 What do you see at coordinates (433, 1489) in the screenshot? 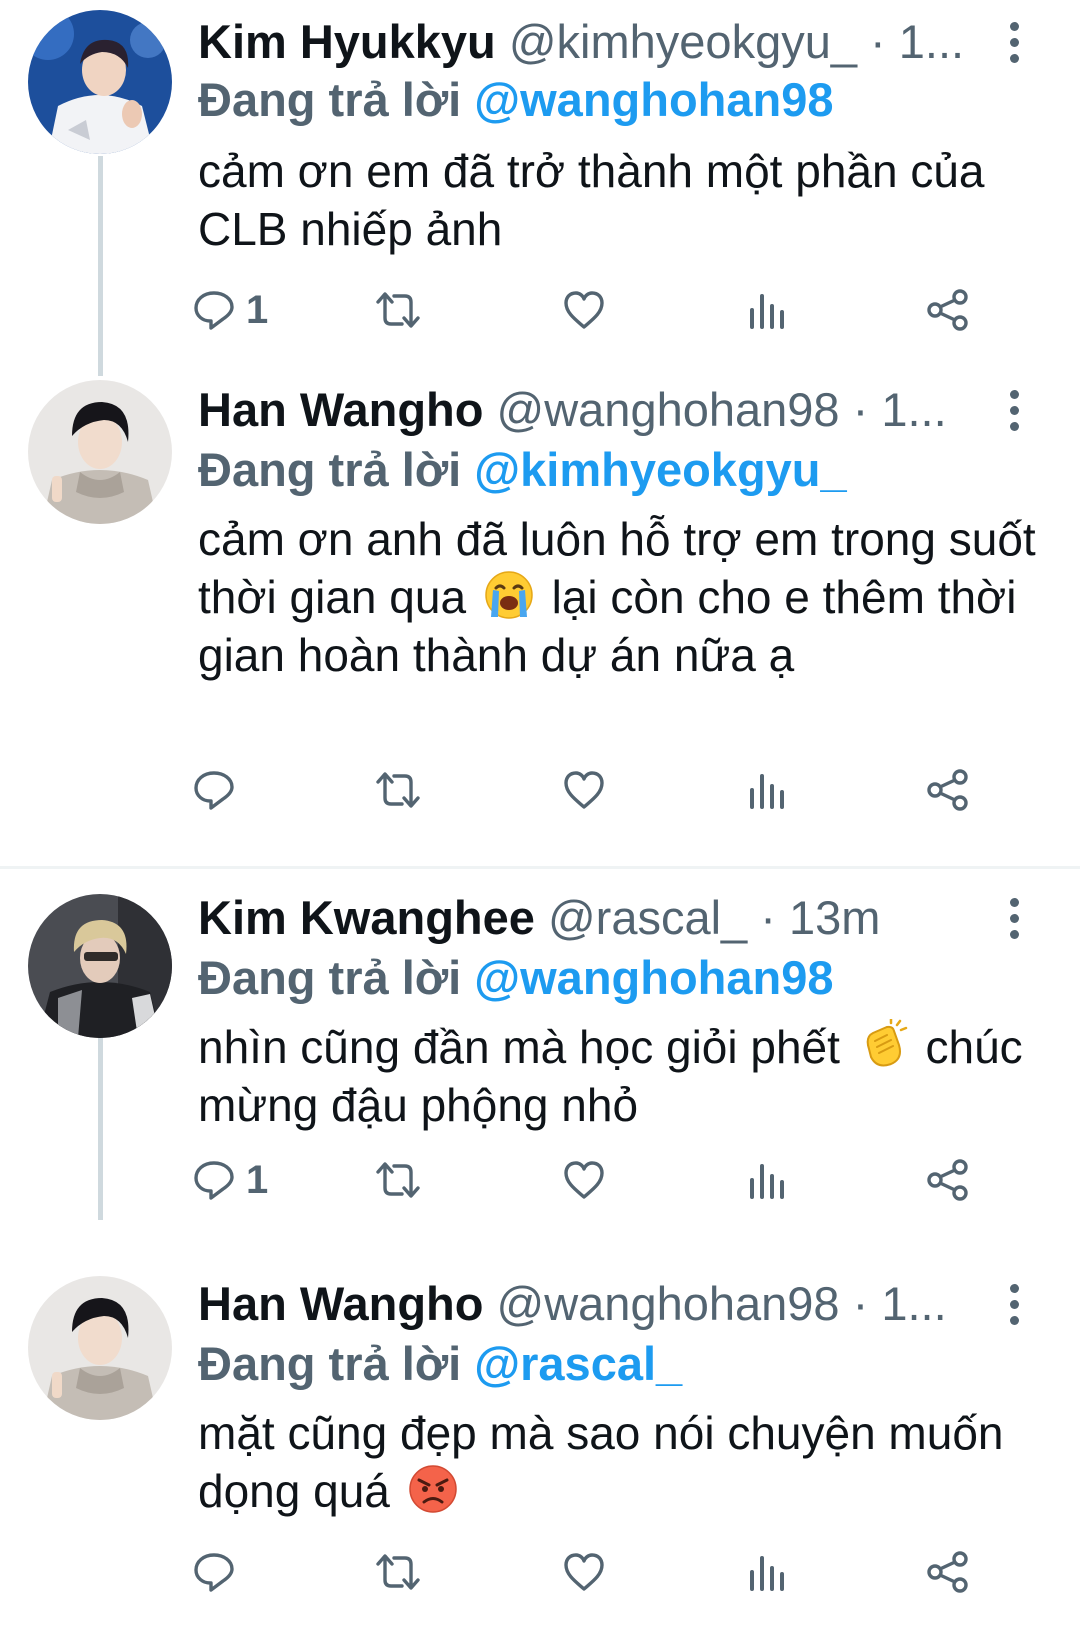
I see `angry-face-emoji-icon` at bounding box center [433, 1489].